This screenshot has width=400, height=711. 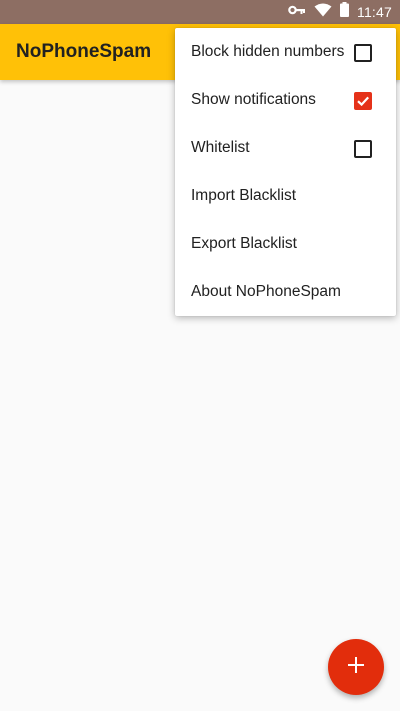 I want to click on status-icons: 11:47, so click(x=340, y=12).